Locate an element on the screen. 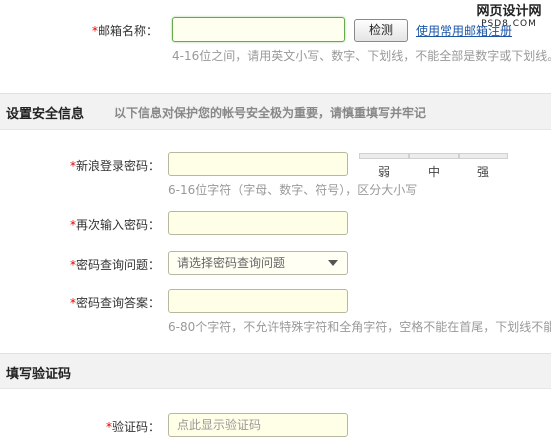 The image size is (551, 446). captcha-section-header: 填写验证码 is located at coordinates (275, 371).